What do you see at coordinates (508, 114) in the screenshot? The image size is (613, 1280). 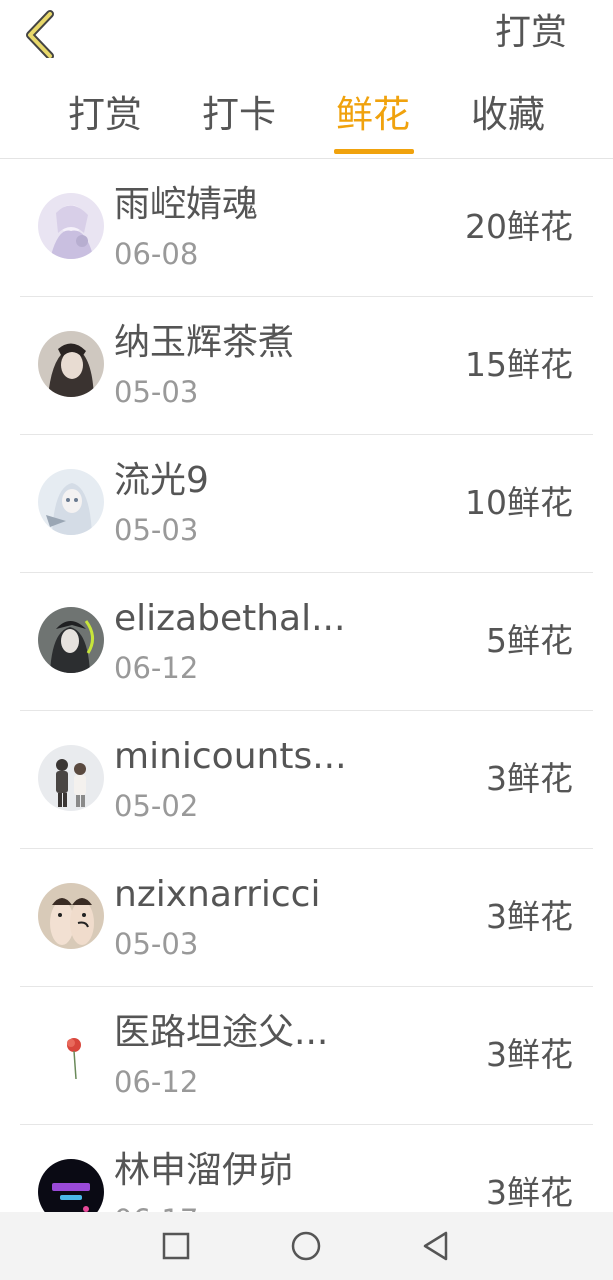 I see `tab-label: 收藏` at bounding box center [508, 114].